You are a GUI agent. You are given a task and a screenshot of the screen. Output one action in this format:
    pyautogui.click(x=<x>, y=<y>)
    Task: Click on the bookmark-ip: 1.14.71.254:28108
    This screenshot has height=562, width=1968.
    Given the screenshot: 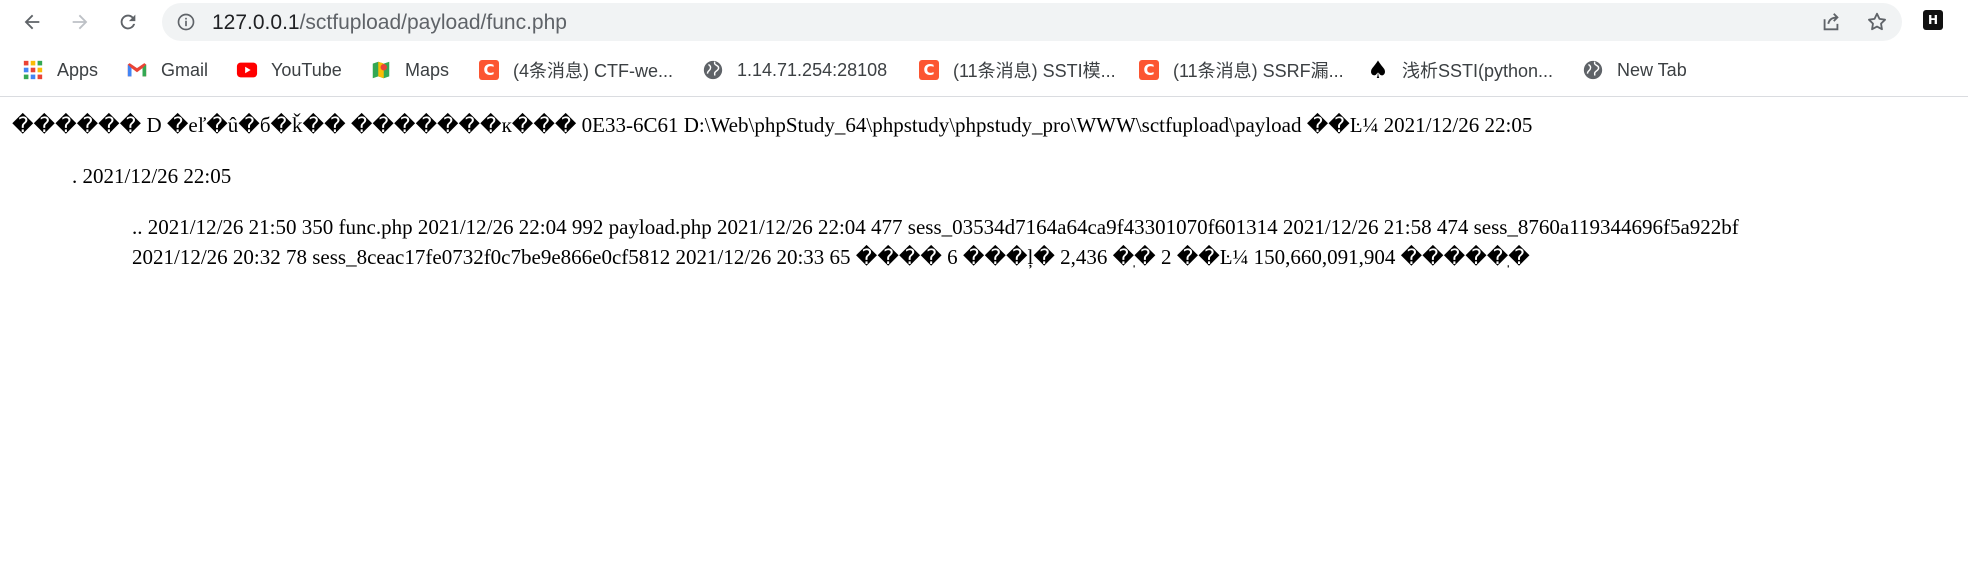 What is the action you would take?
    pyautogui.click(x=794, y=70)
    